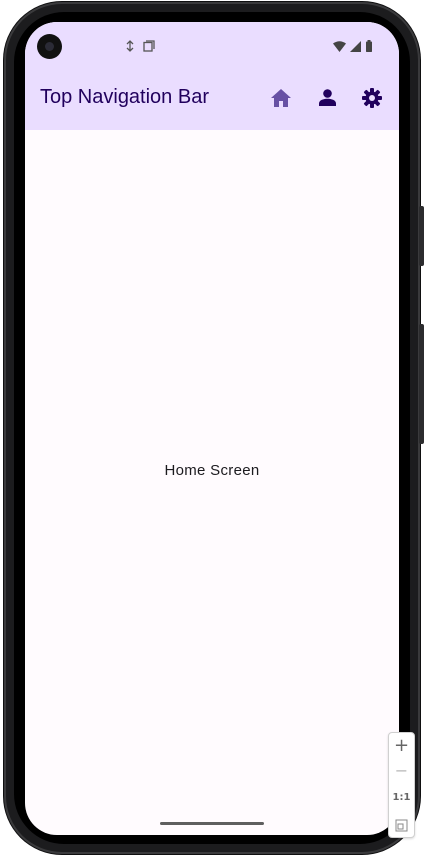  Describe the element at coordinates (149, 48) in the screenshot. I see `screenshot-icon` at that location.